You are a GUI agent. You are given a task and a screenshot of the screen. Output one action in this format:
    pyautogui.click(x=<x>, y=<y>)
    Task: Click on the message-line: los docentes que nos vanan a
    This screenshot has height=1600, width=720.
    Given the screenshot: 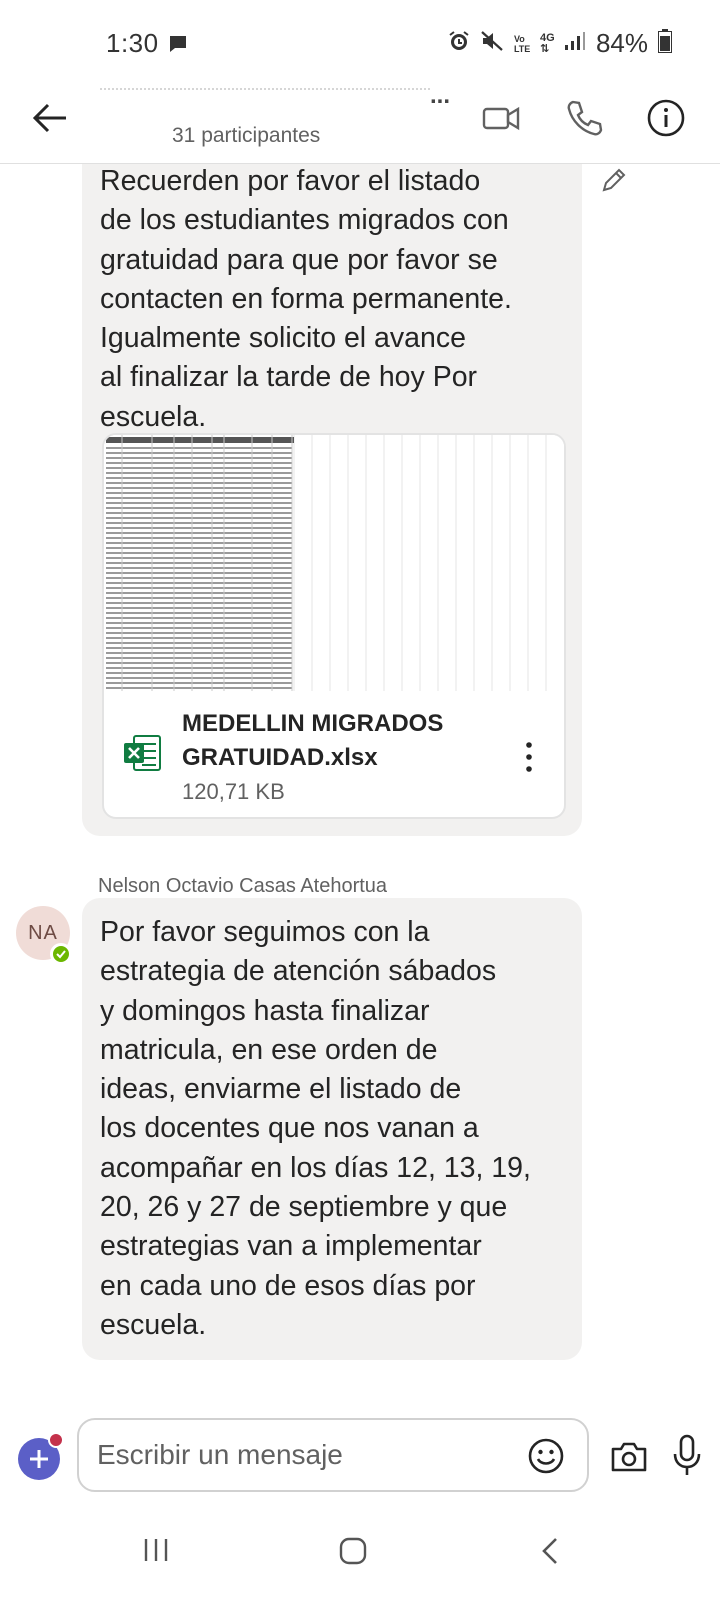 What is the action you would take?
    pyautogui.click(x=289, y=1128)
    